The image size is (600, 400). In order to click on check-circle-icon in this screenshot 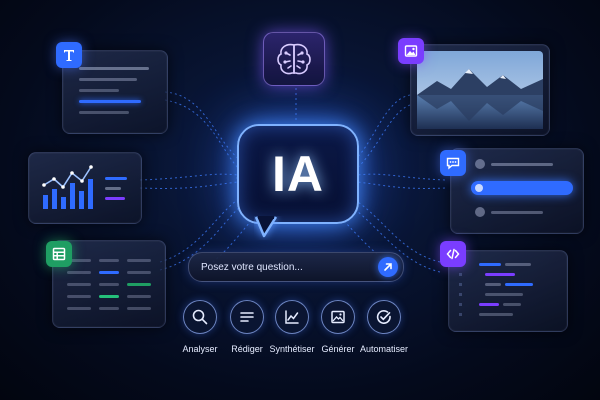, I will do `click(383, 316)`.